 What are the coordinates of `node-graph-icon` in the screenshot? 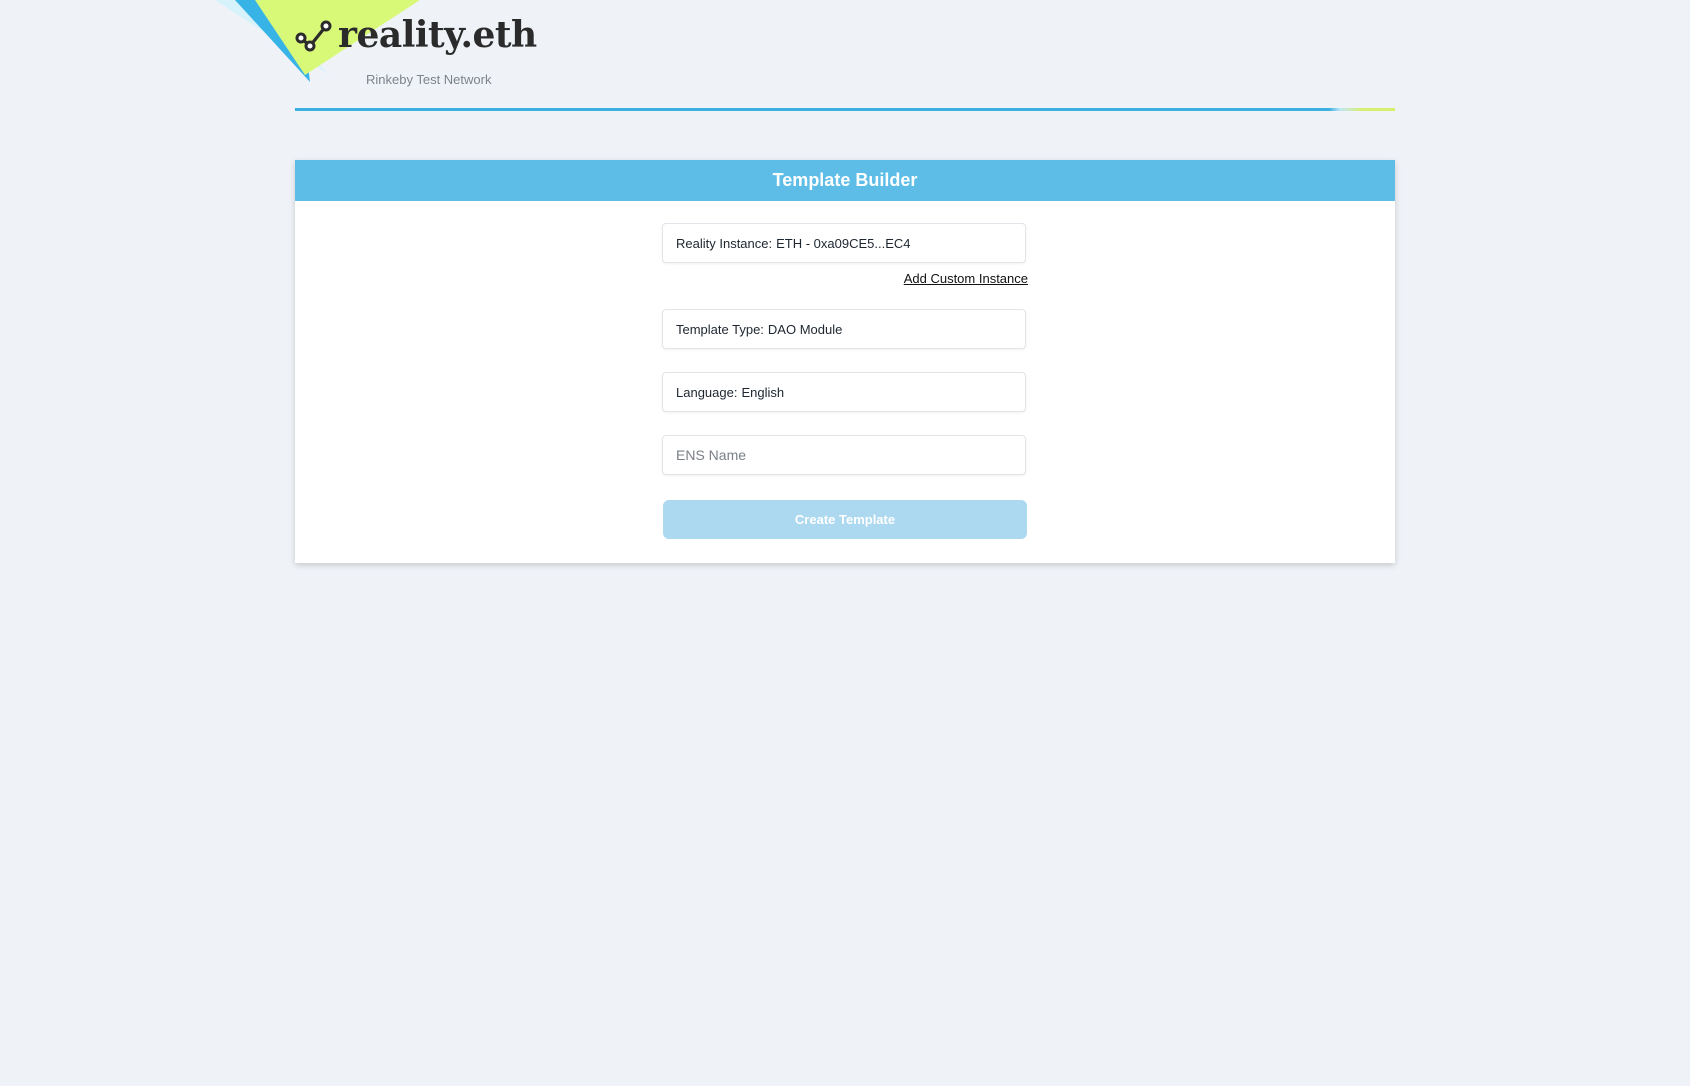 It's located at (315, 35).